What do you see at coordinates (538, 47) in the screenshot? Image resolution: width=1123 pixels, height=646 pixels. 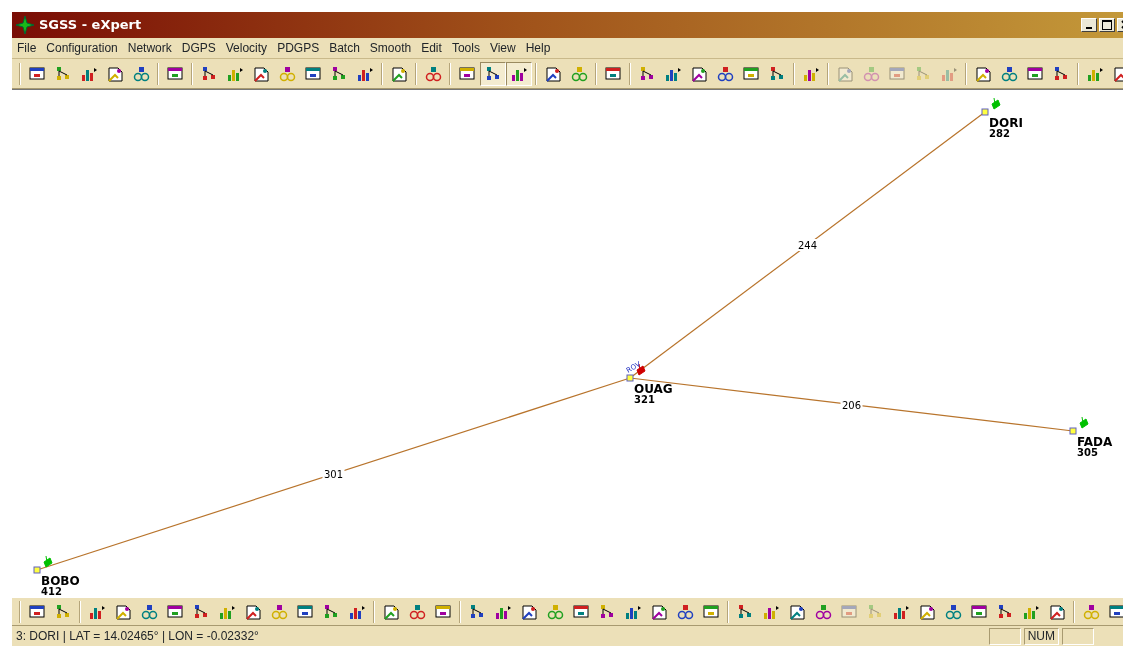 I see `menu-item: Help` at bounding box center [538, 47].